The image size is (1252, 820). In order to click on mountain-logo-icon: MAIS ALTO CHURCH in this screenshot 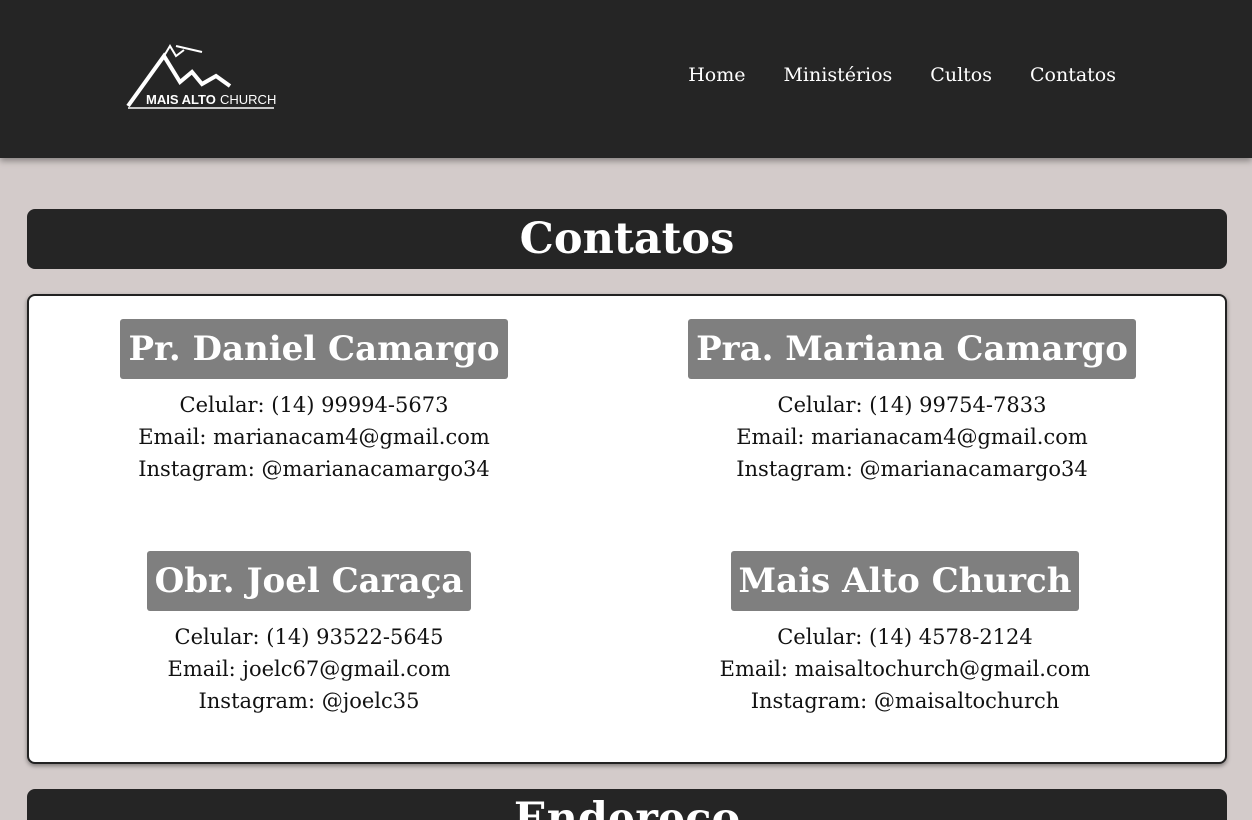, I will do `click(201, 76)`.